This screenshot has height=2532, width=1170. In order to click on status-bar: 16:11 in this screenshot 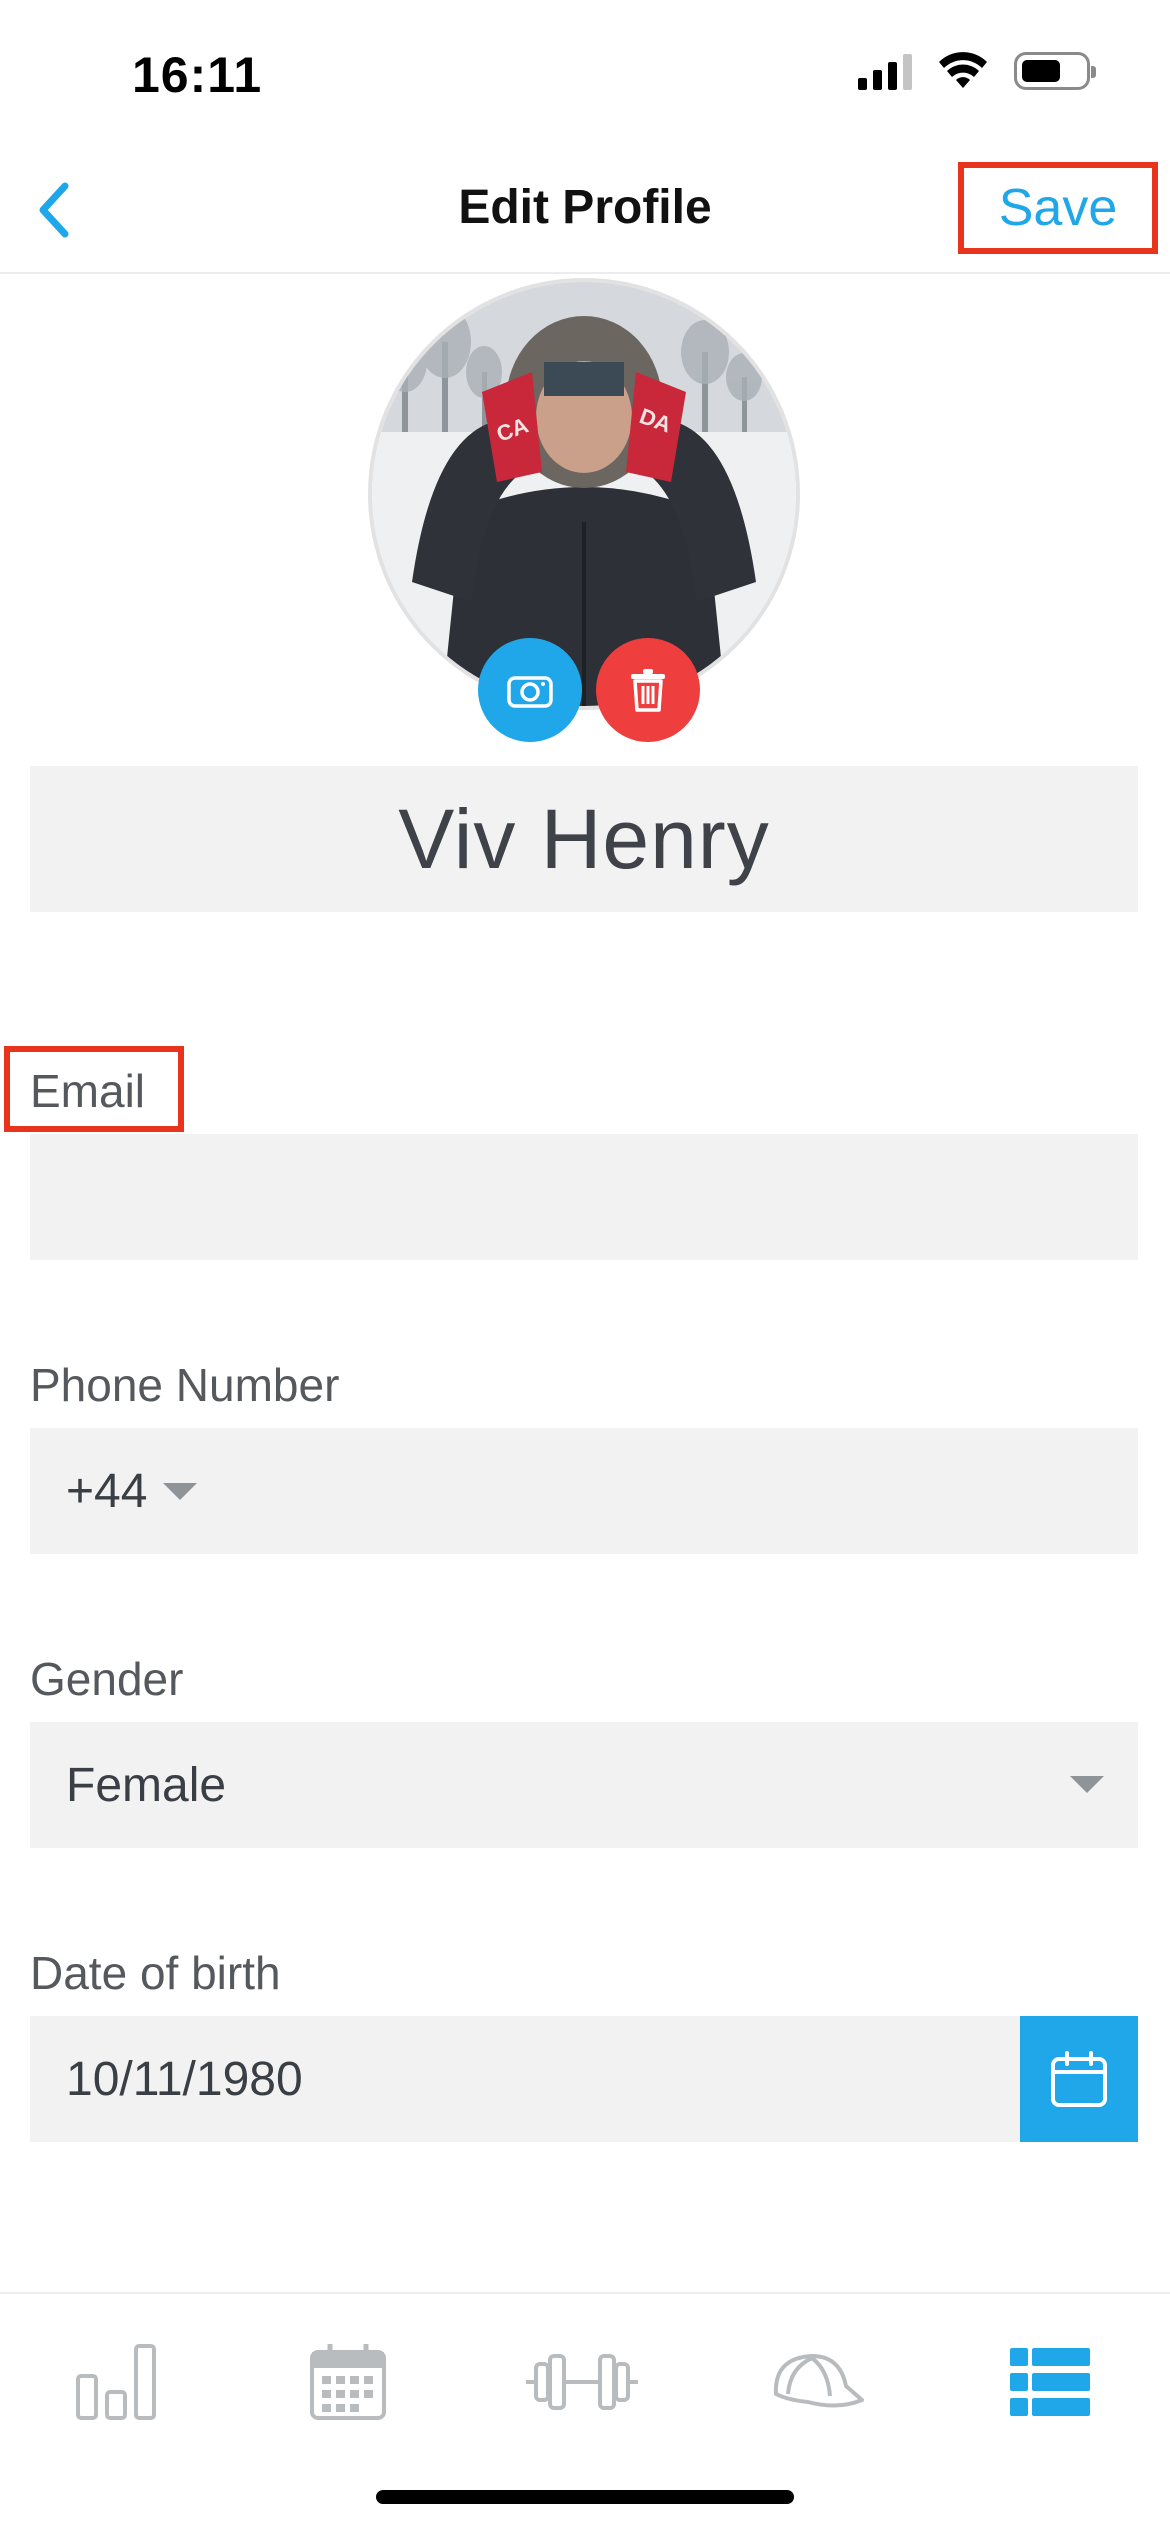, I will do `click(585, 75)`.